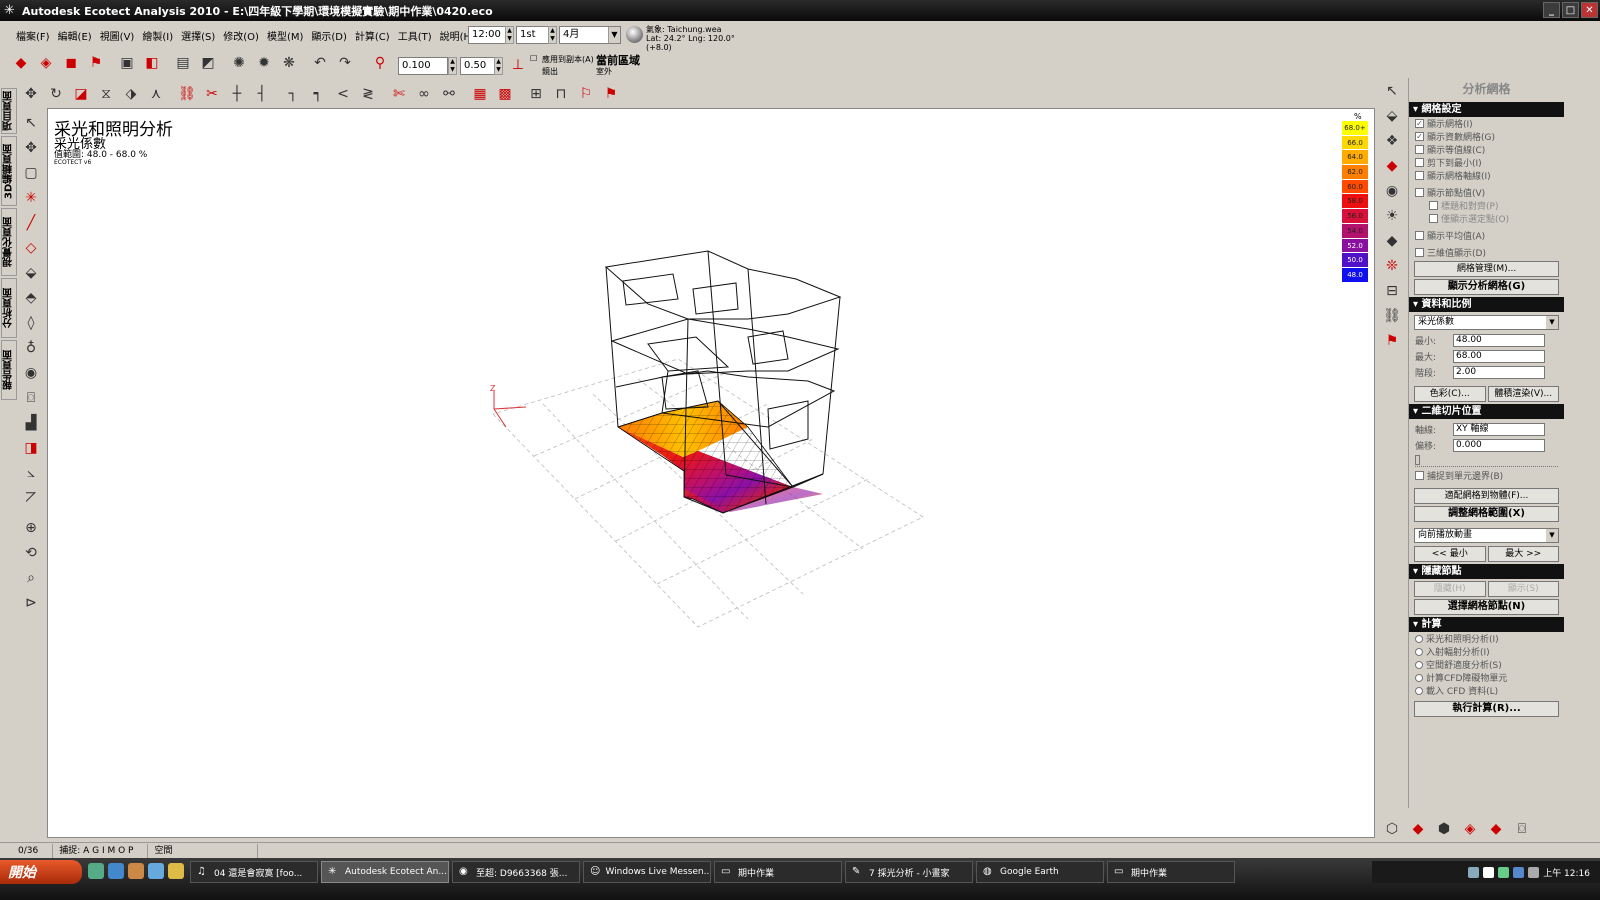 The image size is (1600, 900). Describe the element at coordinates (1589, 10) in the screenshot. I see `close-button: ✕` at that location.